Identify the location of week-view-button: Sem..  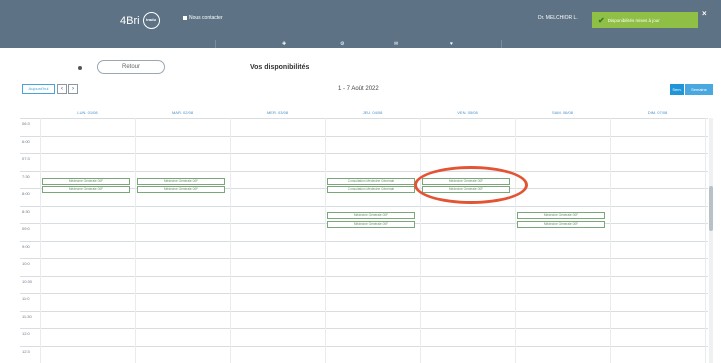
(677, 89).